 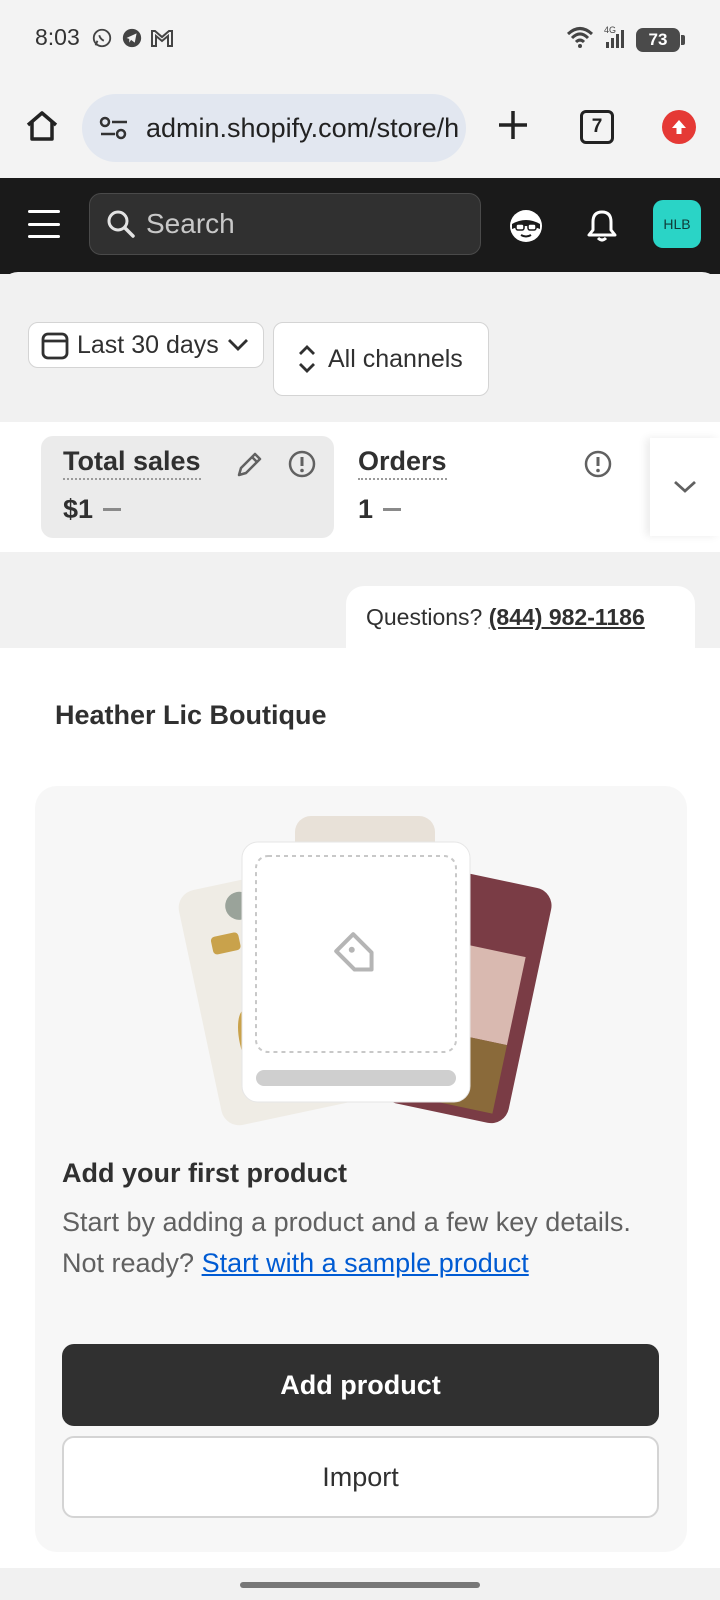 What do you see at coordinates (482, 509) in the screenshot?
I see `metric-value-row: 1` at bounding box center [482, 509].